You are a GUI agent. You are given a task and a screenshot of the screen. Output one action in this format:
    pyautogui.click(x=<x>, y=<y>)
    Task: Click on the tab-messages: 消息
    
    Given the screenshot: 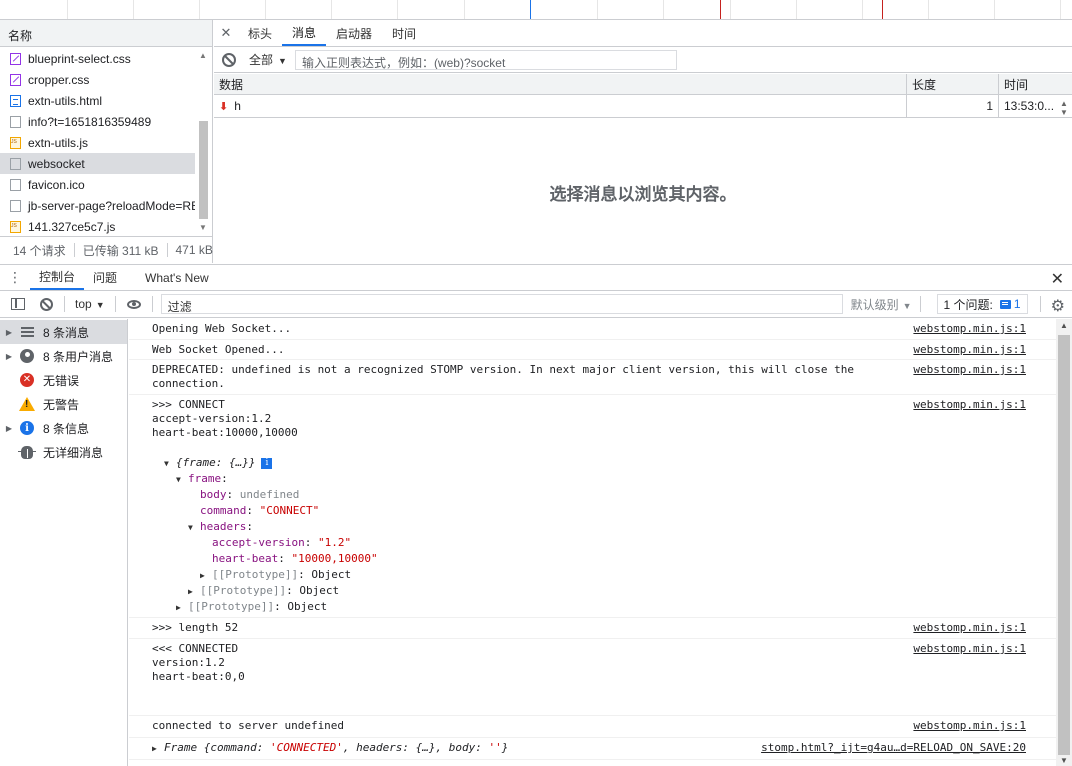 What is the action you would take?
    pyautogui.click(x=304, y=33)
    